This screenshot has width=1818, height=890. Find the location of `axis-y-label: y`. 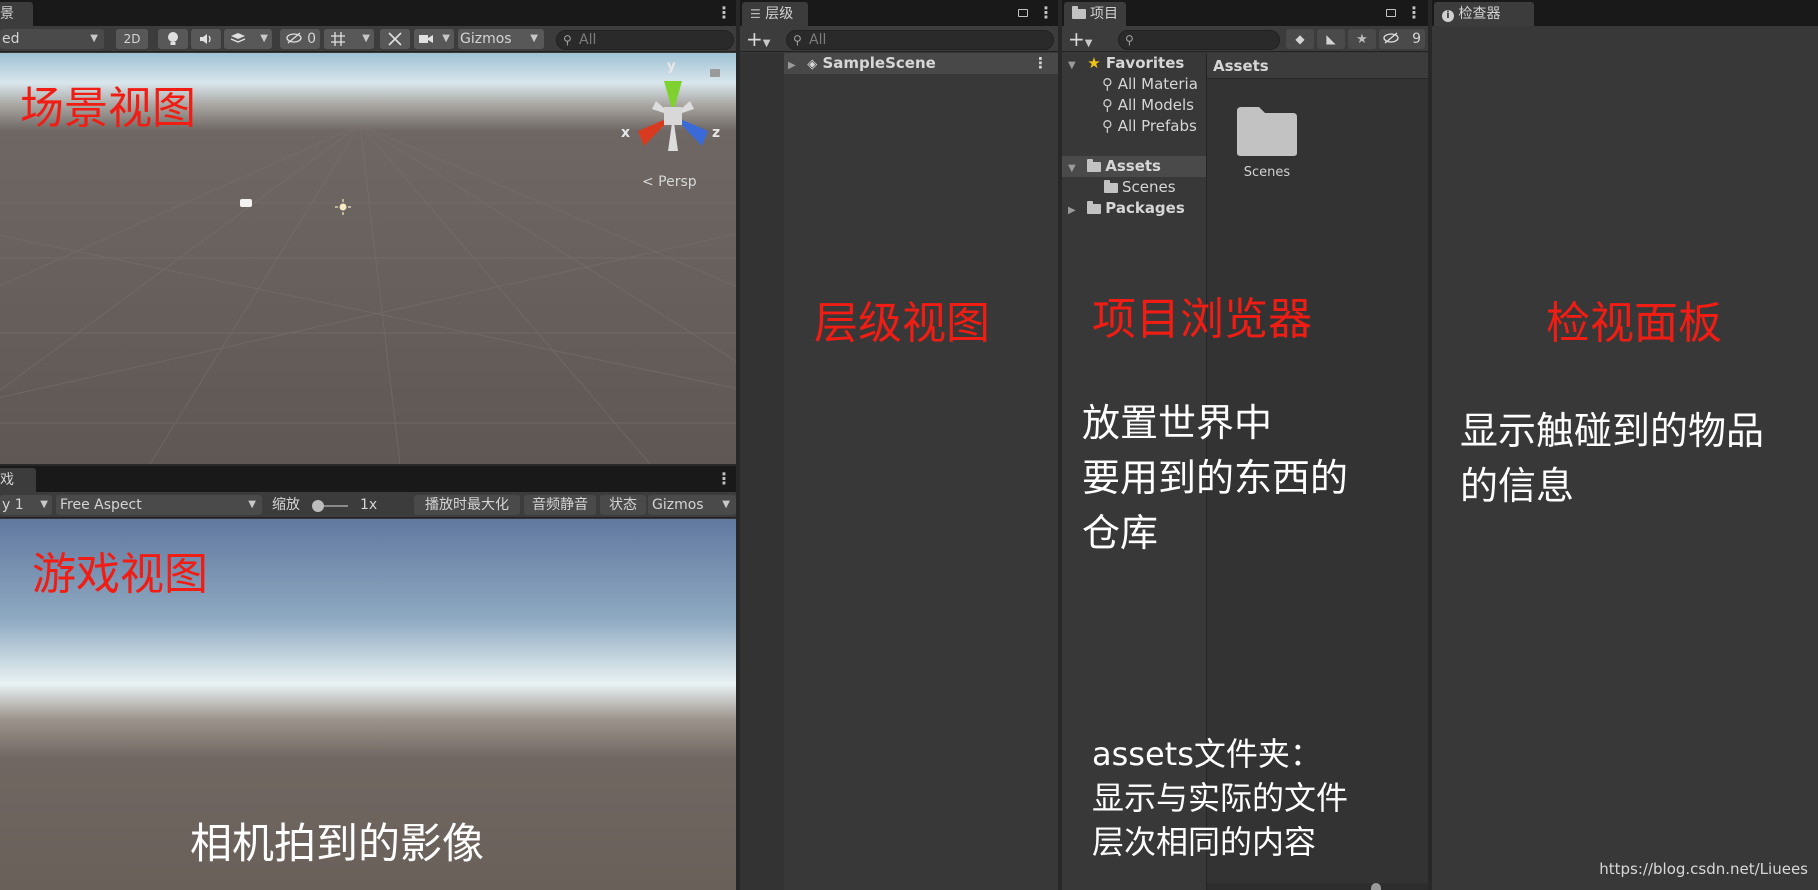

axis-y-label: y is located at coordinates (671, 66).